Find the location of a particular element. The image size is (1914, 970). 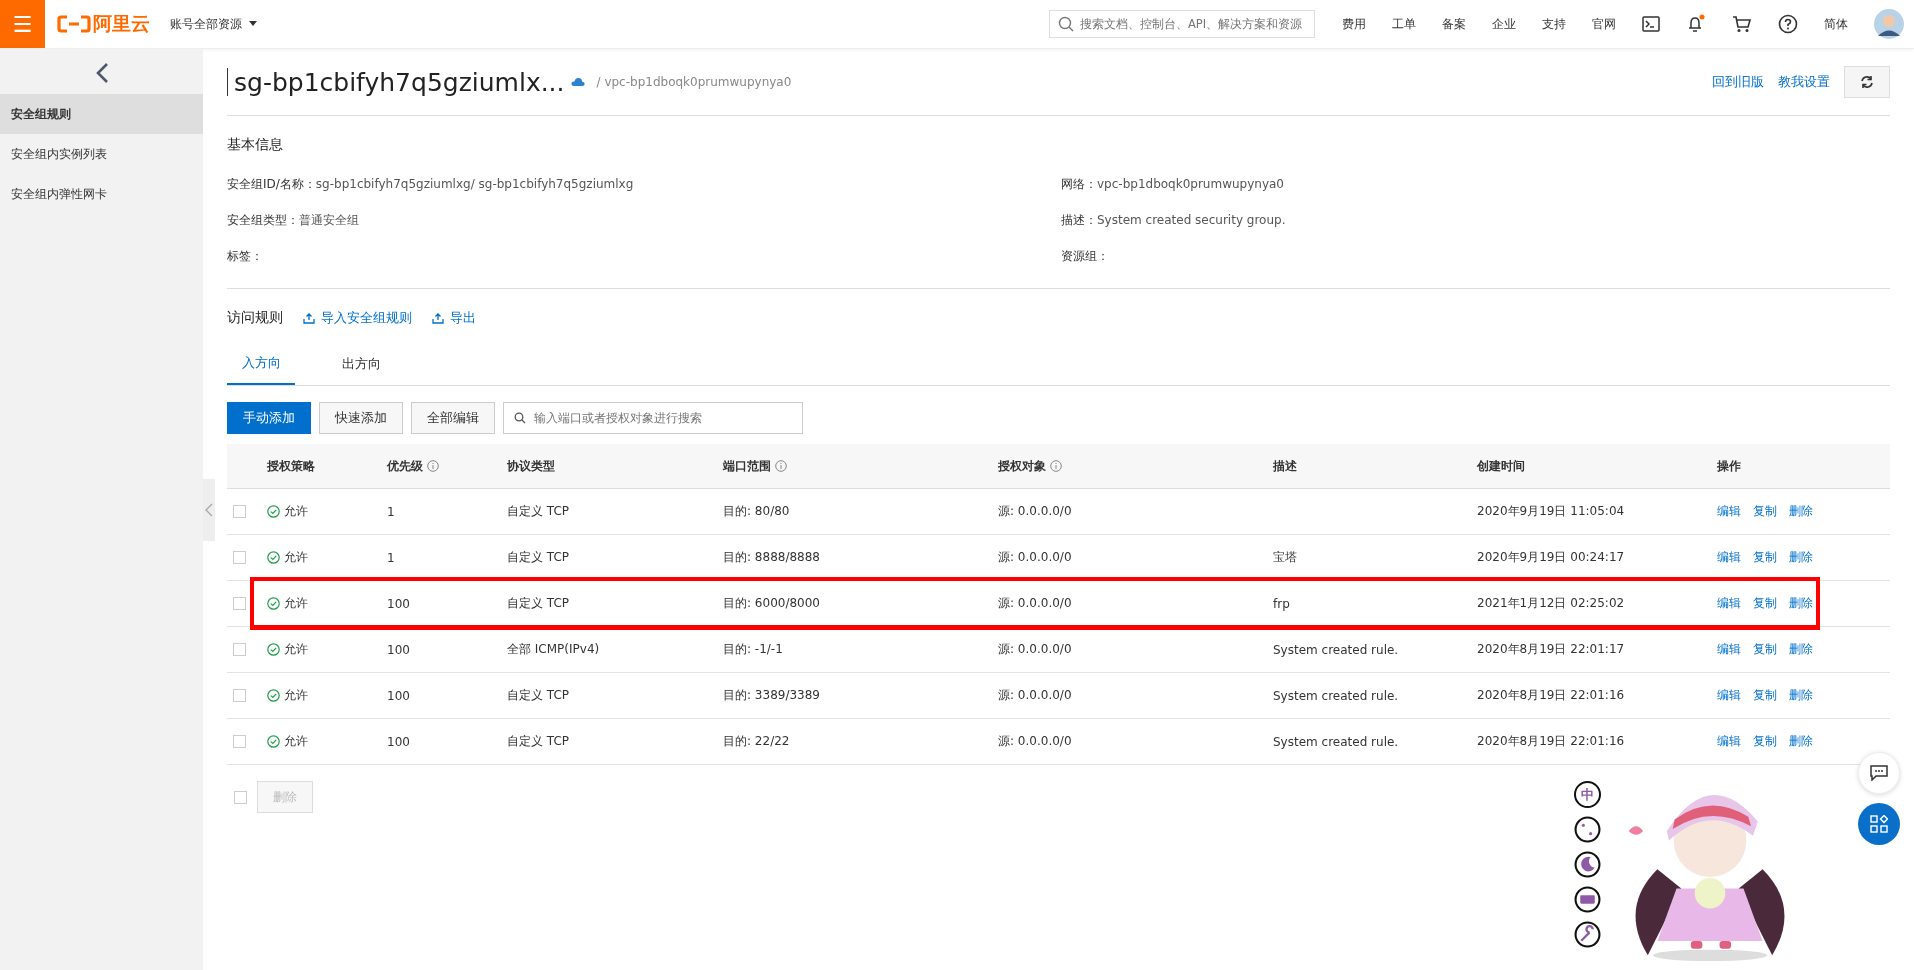

table-cell: 100 is located at coordinates (398, 741).